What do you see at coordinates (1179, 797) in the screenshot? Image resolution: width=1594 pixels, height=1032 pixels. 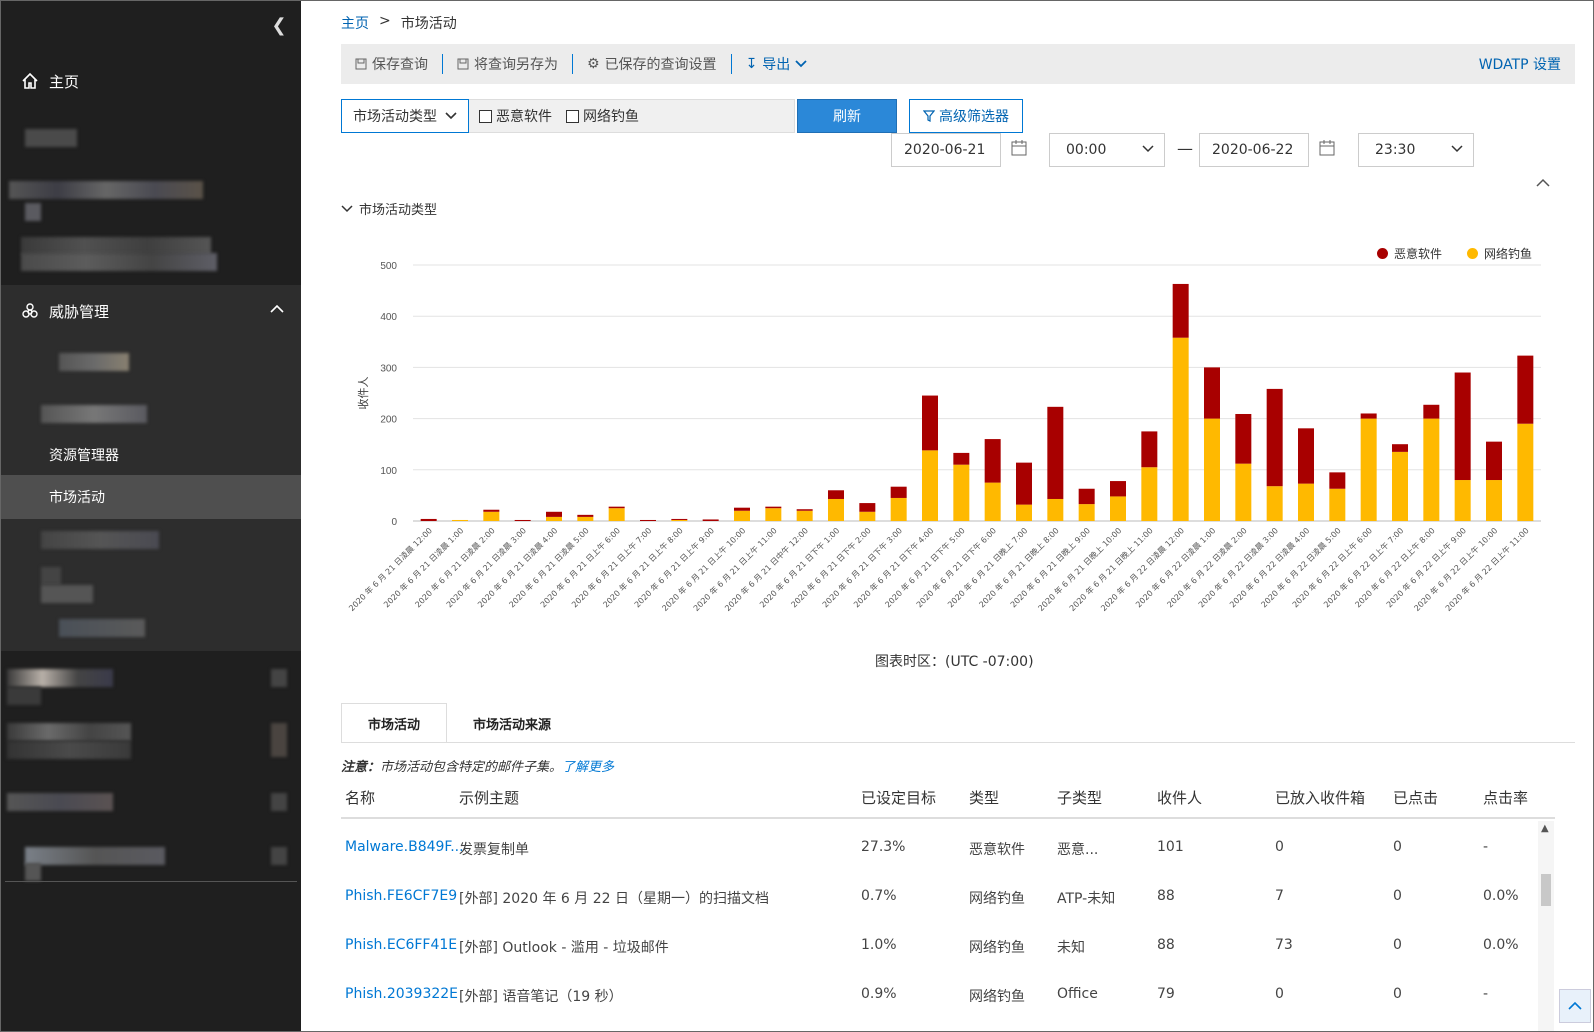 I see `column-header: 收件人` at bounding box center [1179, 797].